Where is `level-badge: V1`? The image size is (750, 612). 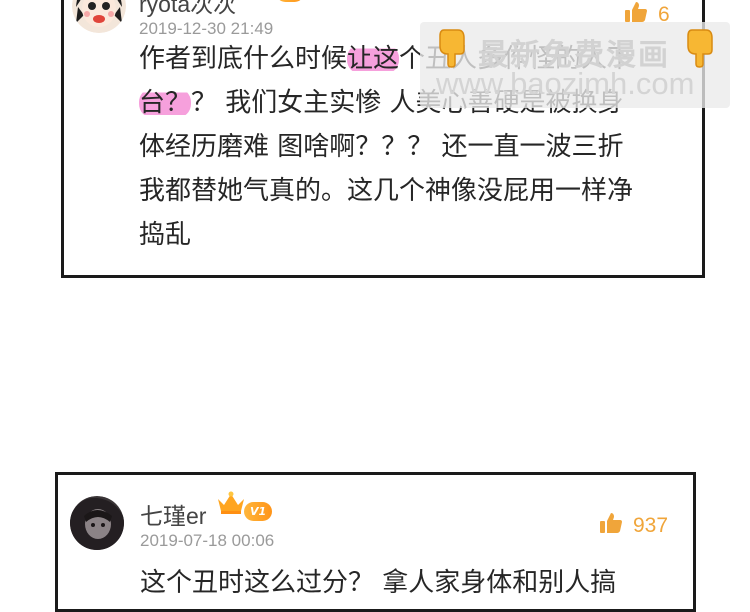 level-badge: V1 is located at coordinates (258, 511).